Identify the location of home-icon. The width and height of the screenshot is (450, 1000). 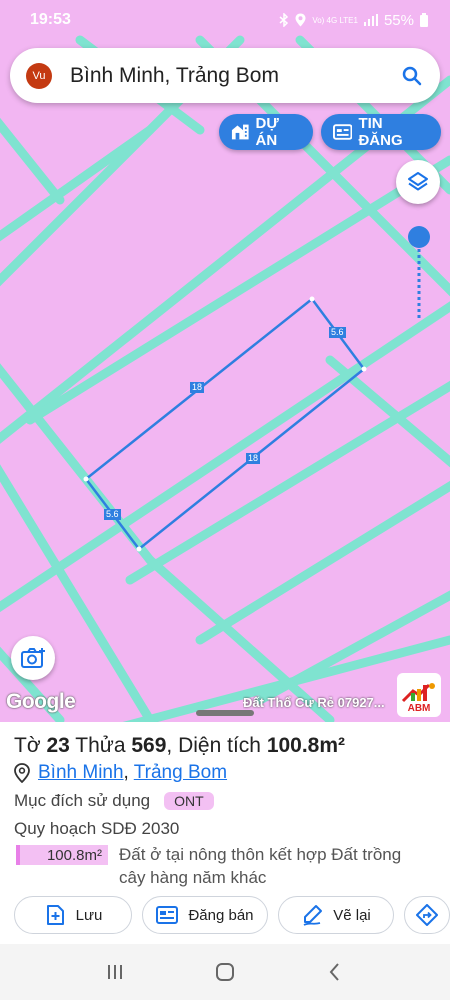
(225, 972).